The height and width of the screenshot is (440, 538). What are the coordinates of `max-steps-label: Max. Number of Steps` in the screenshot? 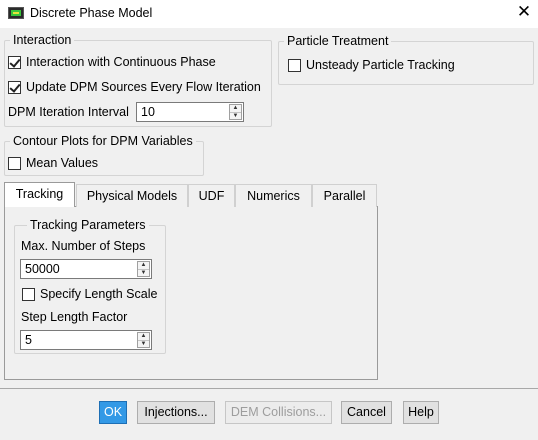 It's located at (83, 246).